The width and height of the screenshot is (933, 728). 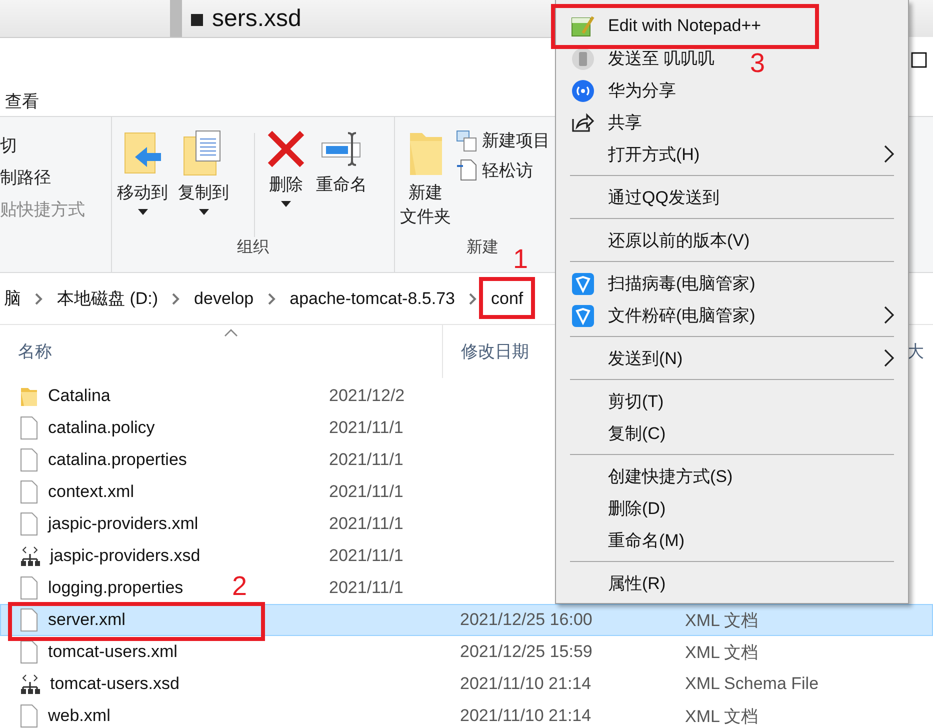 I want to click on menu-item: 剪切(T), so click(x=614, y=401).